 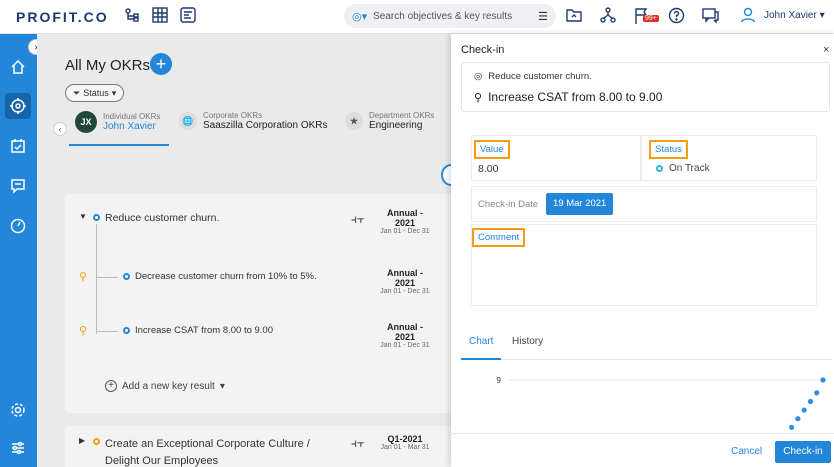 I want to click on kr-title: Increase CSAT from 8.00 to 9.00, so click(x=204, y=330).